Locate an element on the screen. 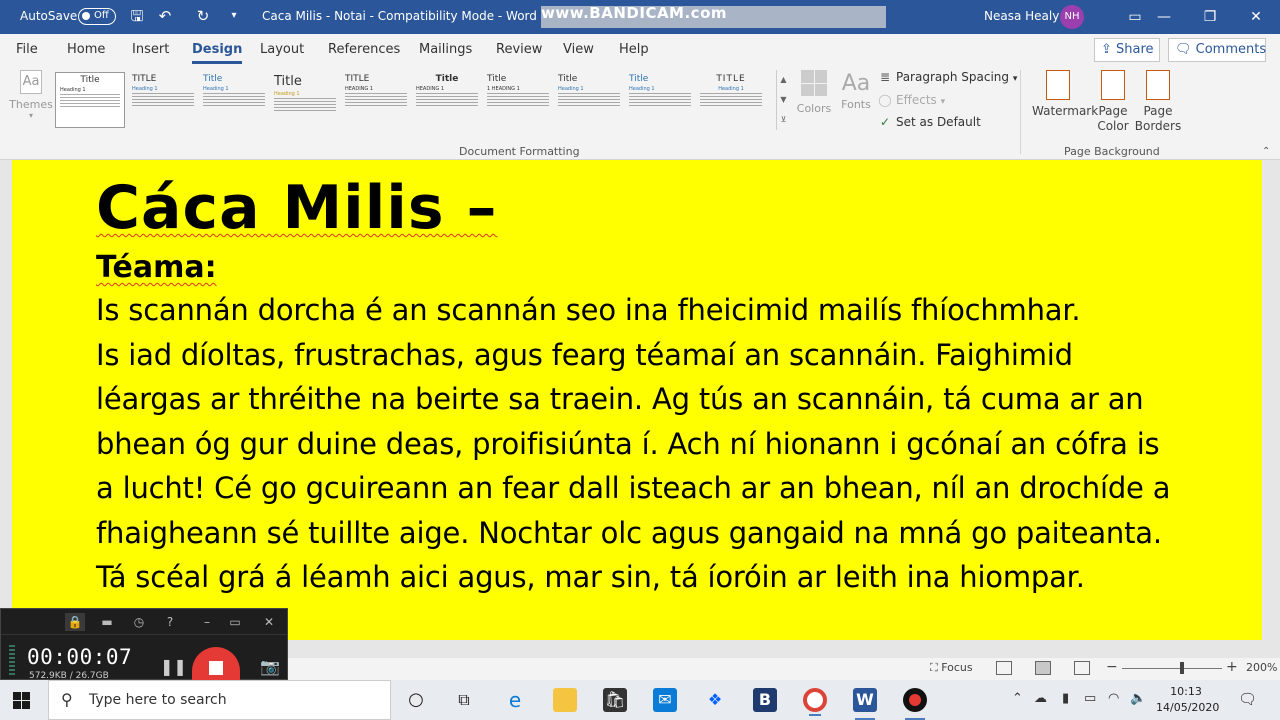 The image size is (1280, 720). collapse-ribbon-icon: ⌃ is located at coordinates (1266, 151).